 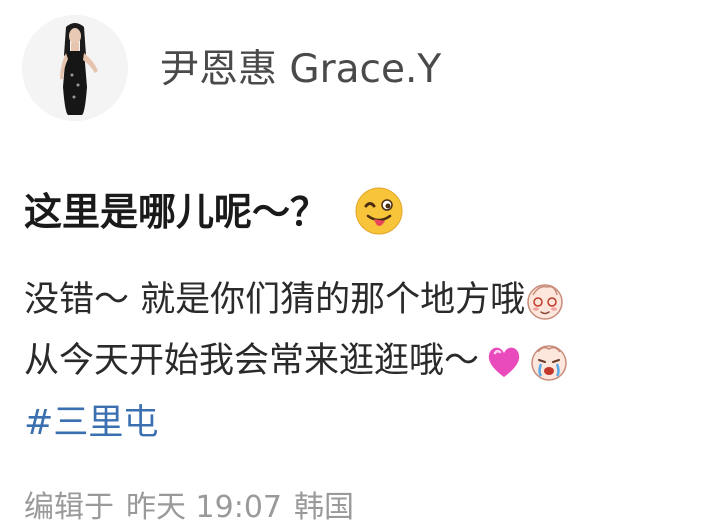 What do you see at coordinates (252, 361) in the screenshot?
I see `line-2-text: 从今天开始我会常来逛逛哦～` at bounding box center [252, 361].